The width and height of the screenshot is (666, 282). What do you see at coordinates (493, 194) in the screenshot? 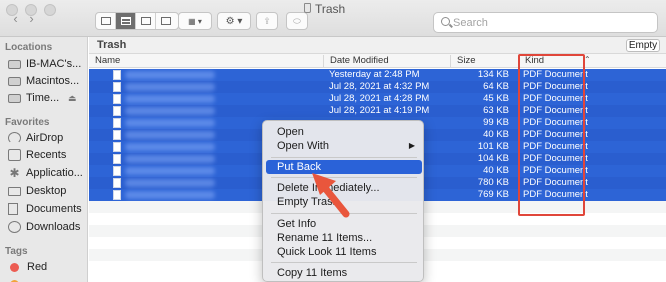
I see `file-size: 769 KB` at bounding box center [493, 194].